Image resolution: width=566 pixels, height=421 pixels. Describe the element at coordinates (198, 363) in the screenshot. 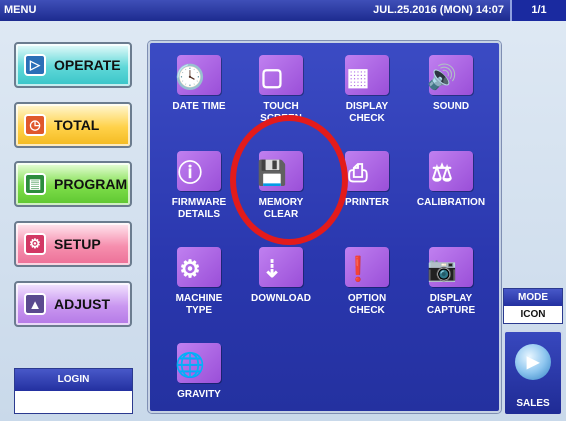

I see `globe-scale-icon: 🌐` at that location.